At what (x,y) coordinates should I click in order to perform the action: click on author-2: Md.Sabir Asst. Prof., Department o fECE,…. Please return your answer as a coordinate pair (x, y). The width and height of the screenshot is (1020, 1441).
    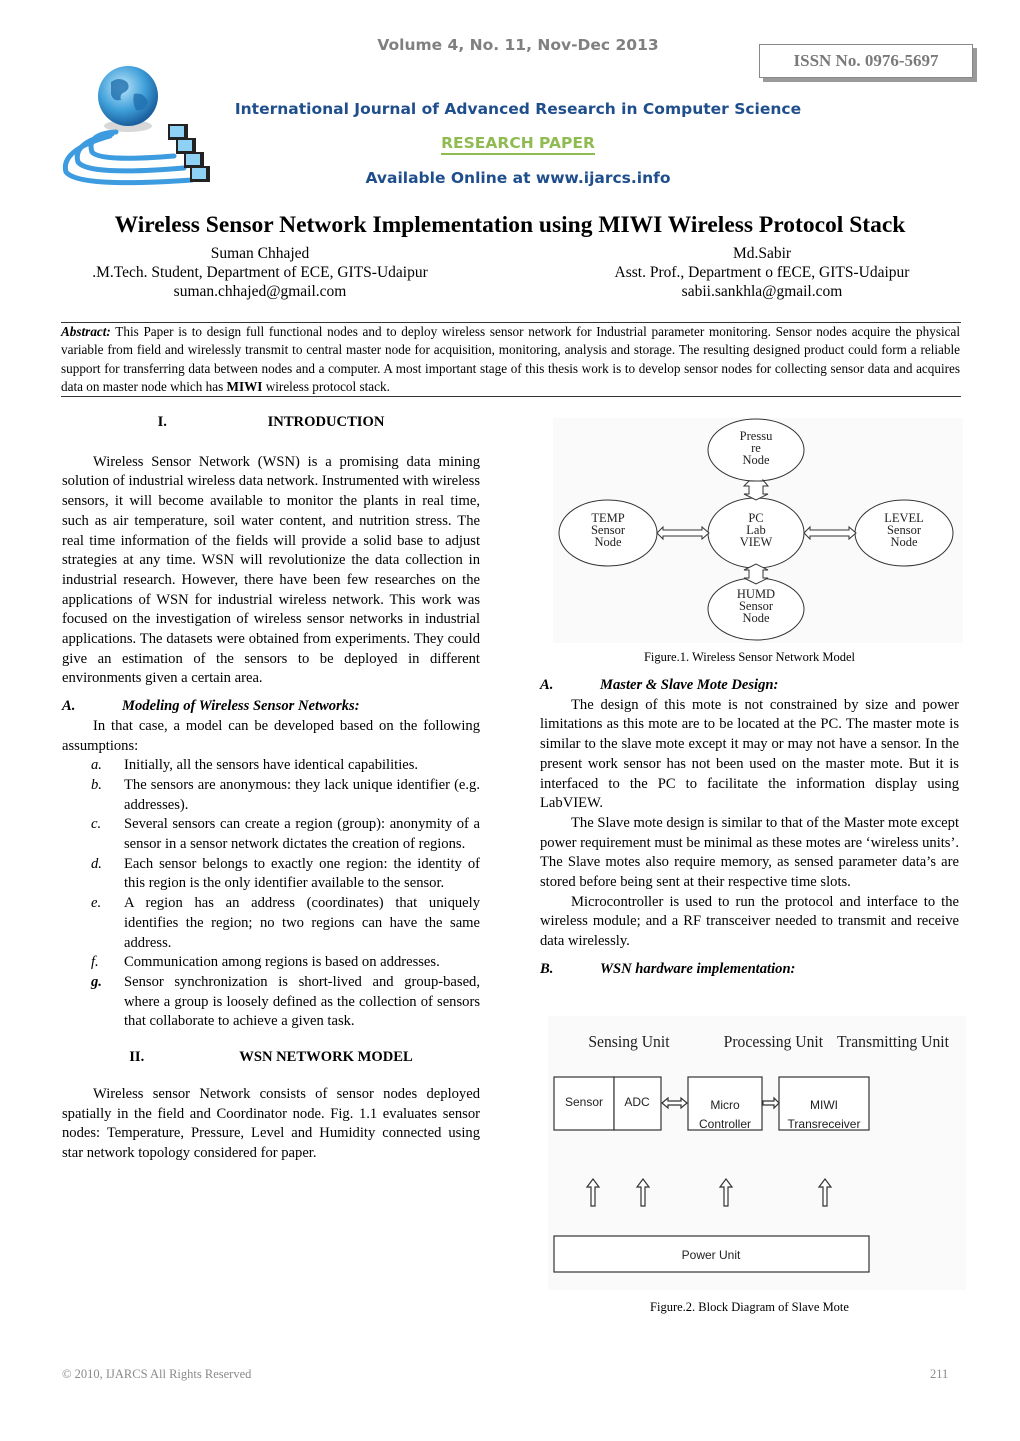
    Looking at the image, I should click on (762, 272).